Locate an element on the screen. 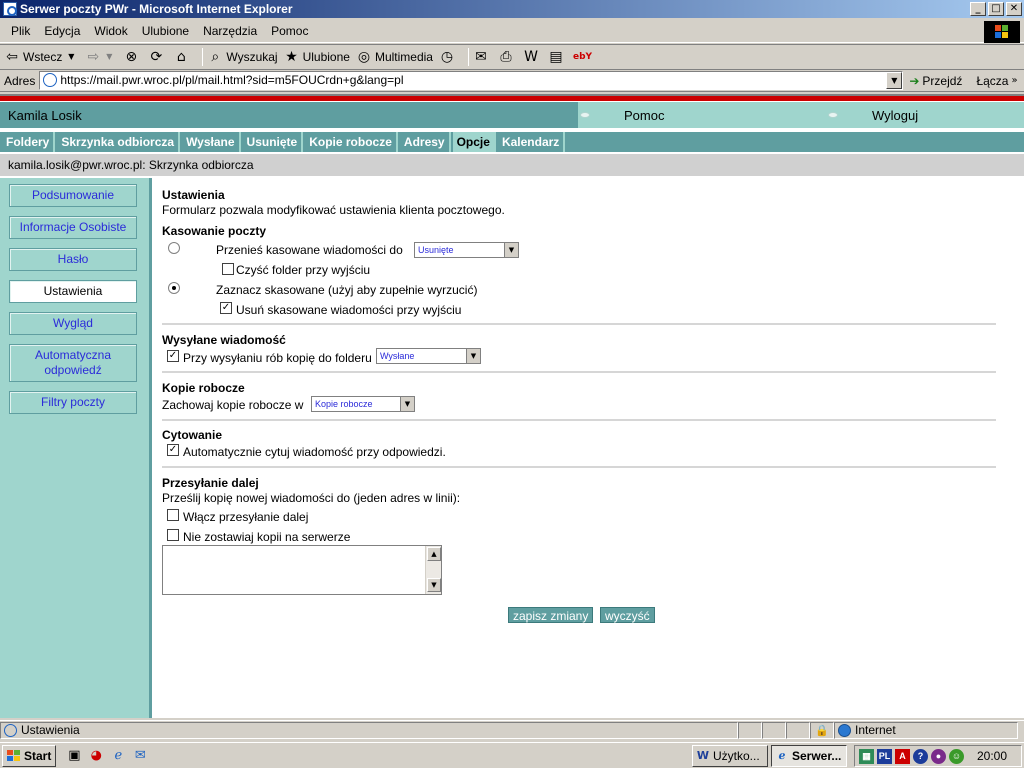 The height and width of the screenshot is (768, 1024). links-button: Łącza is located at coordinates (992, 81).